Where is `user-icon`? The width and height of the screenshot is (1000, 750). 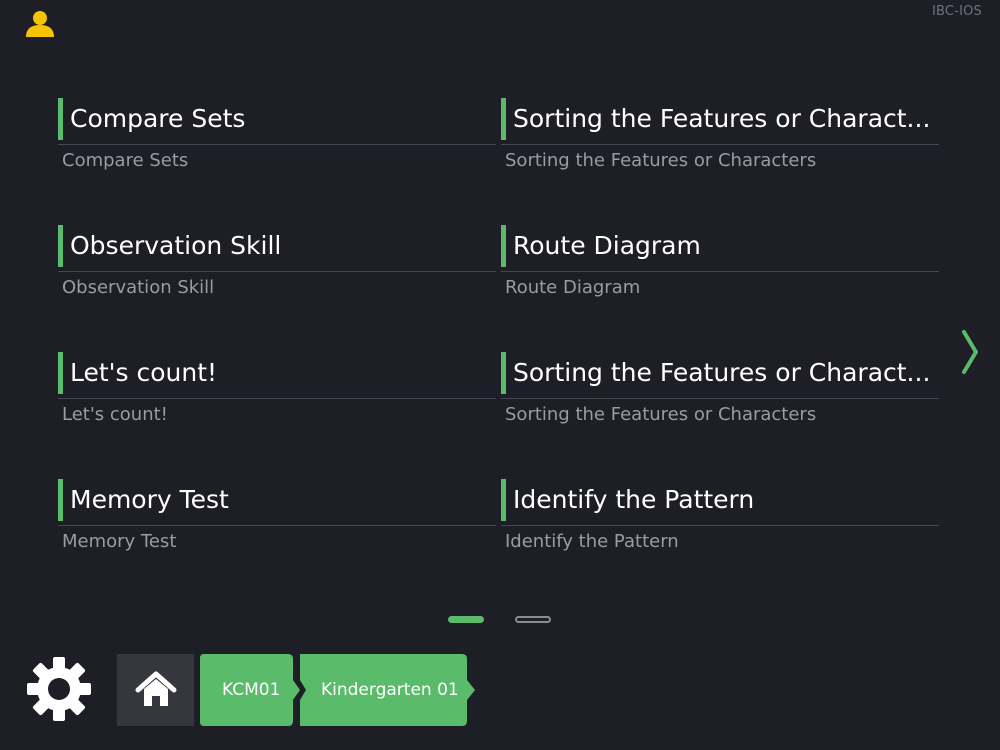 user-icon is located at coordinates (40, 24).